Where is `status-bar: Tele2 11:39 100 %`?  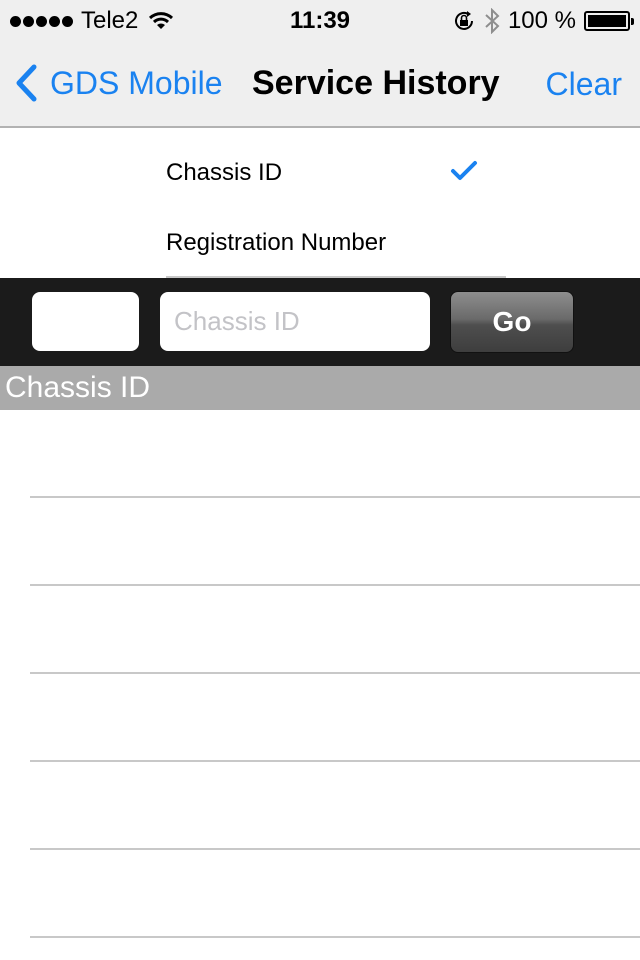 status-bar: Tele2 11:39 100 % is located at coordinates (320, 20).